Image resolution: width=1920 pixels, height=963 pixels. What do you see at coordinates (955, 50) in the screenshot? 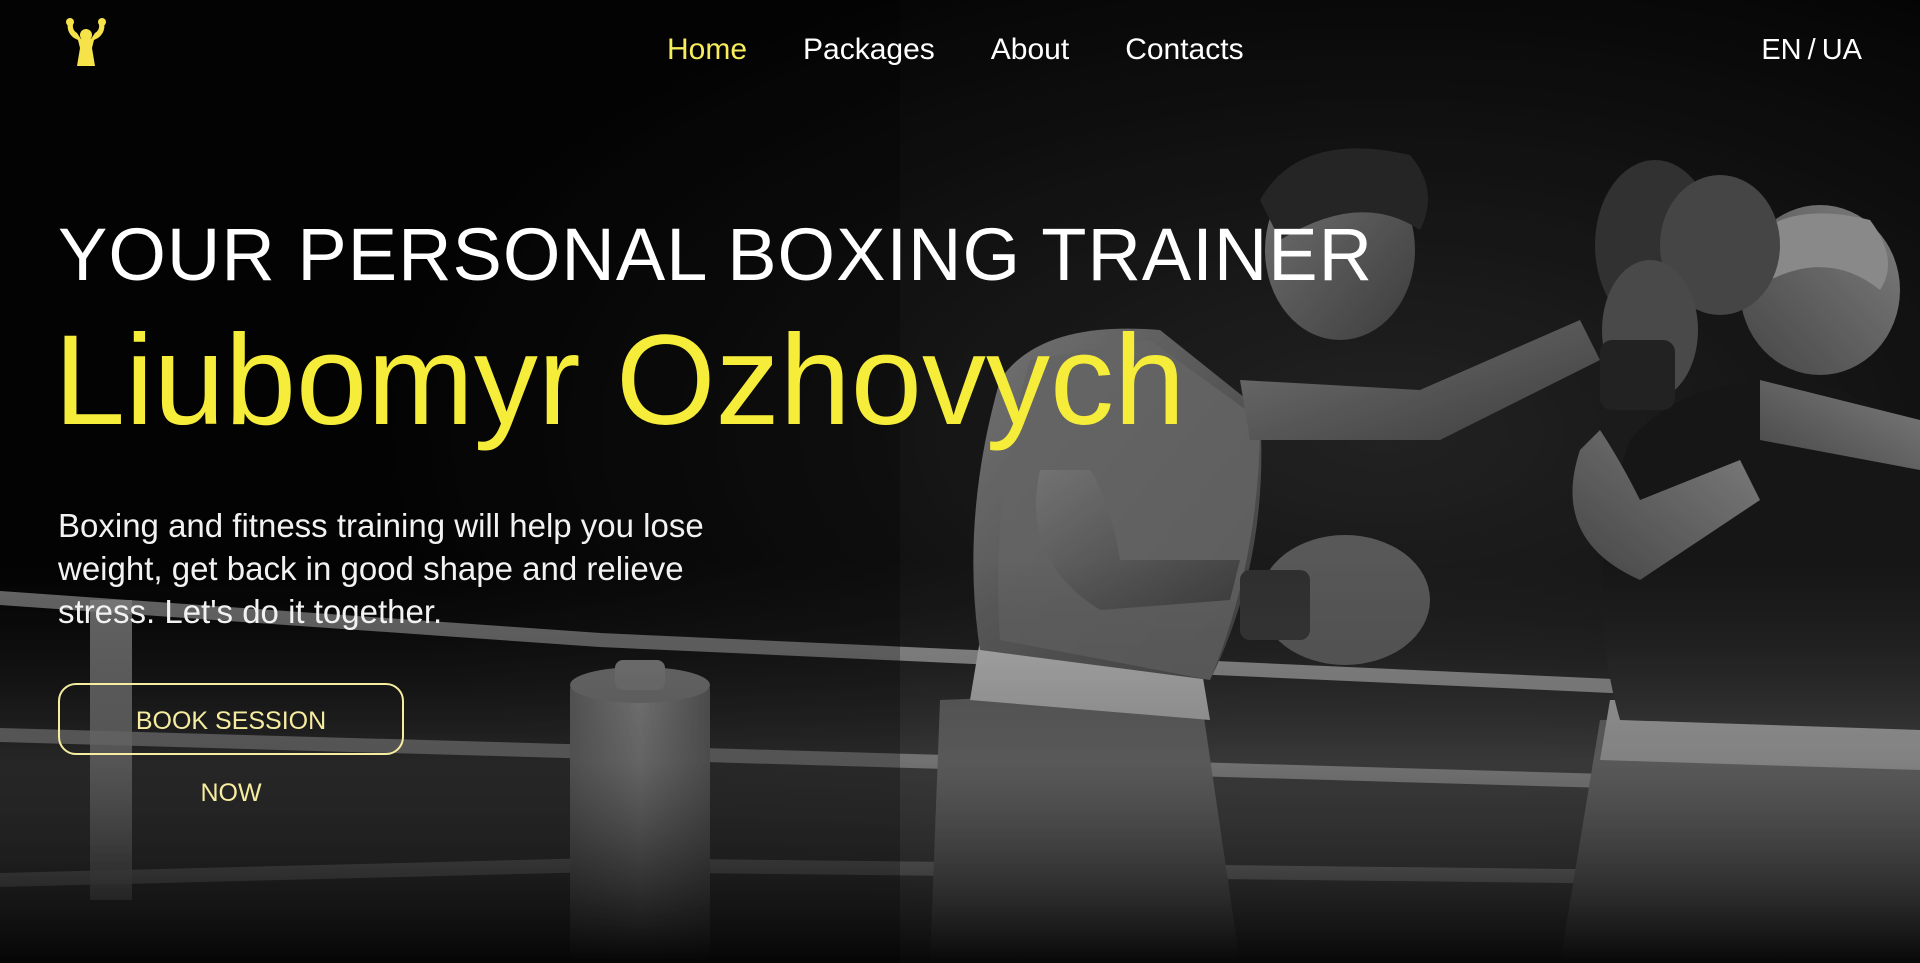
I see `main-nav: Home Packages About Contacts` at bounding box center [955, 50].